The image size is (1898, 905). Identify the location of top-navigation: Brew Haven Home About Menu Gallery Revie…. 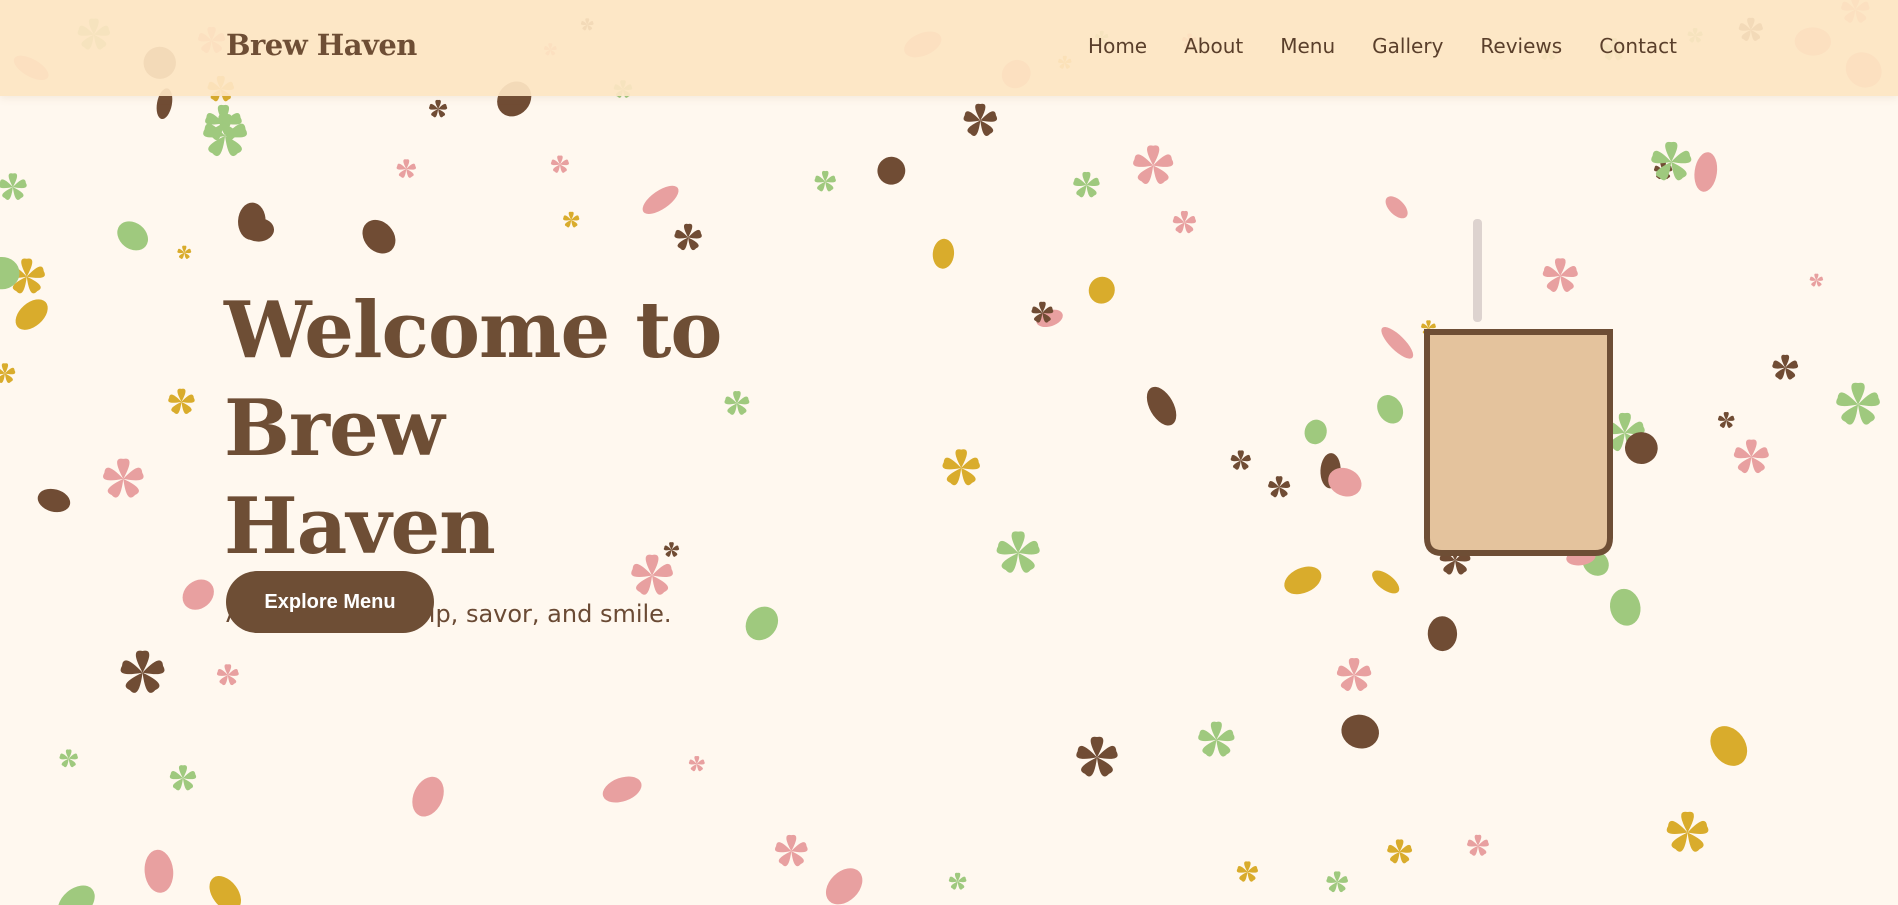
(949, 48).